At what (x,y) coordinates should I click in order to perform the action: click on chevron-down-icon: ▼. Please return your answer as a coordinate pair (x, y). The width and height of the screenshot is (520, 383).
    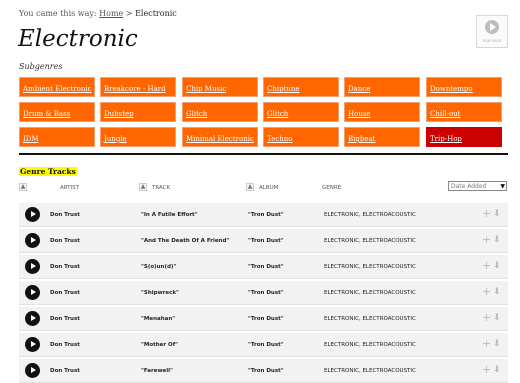
    Looking at the image, I should click on (502, 186).